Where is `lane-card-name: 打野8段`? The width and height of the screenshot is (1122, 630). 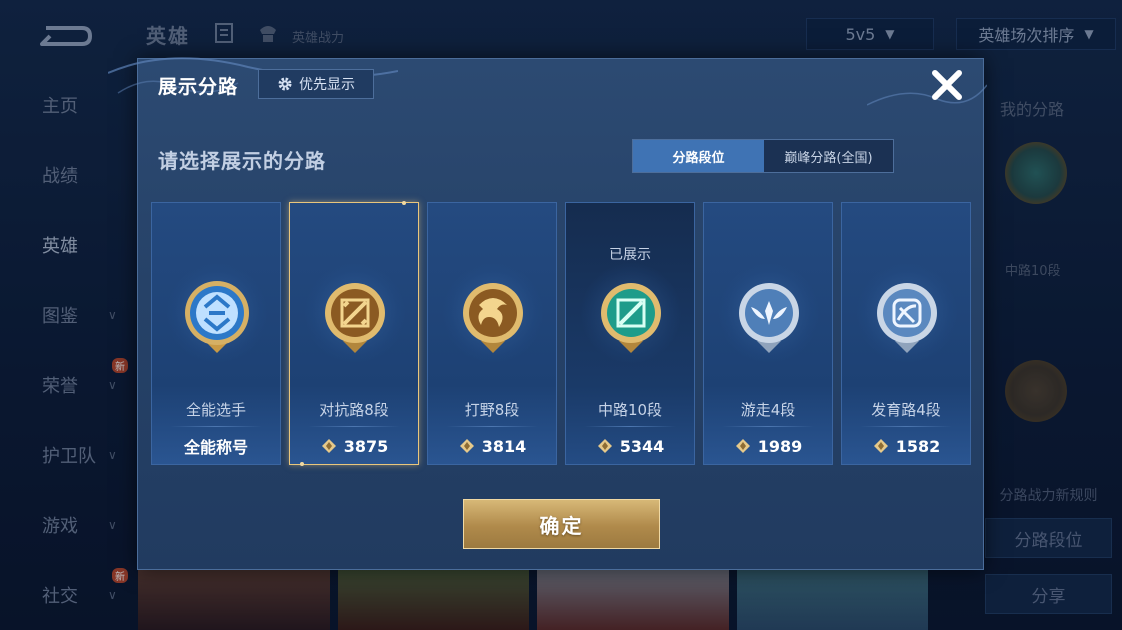
lane-card-name: 打野8段 is located at coordinates (492, 410).